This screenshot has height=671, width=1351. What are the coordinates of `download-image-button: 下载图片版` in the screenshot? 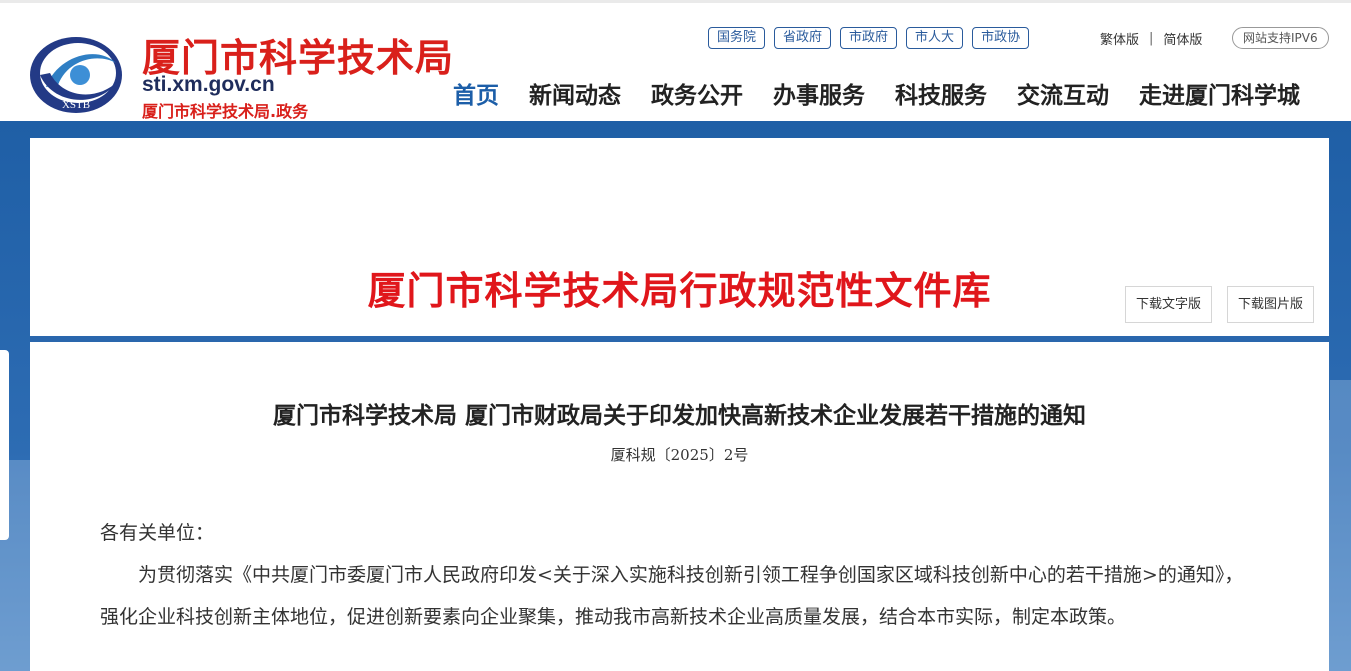 It's located at (1271, 304).